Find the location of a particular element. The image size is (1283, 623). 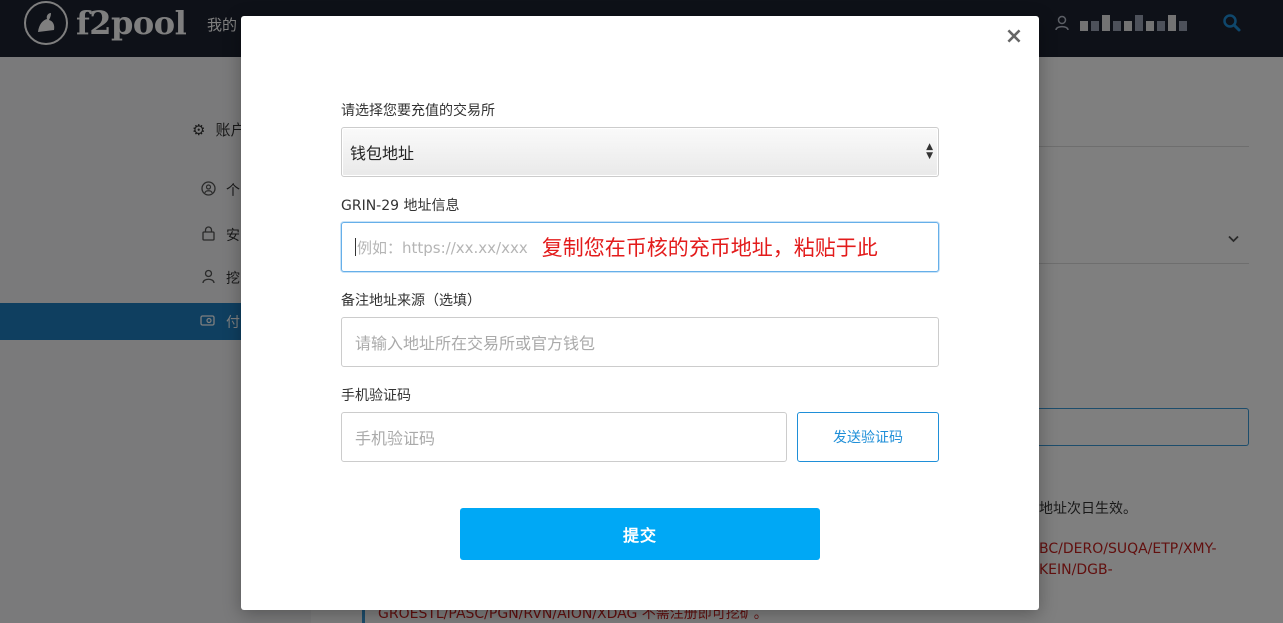

sms-code-input: 手机验证码 is located at coordinates (564, 437).